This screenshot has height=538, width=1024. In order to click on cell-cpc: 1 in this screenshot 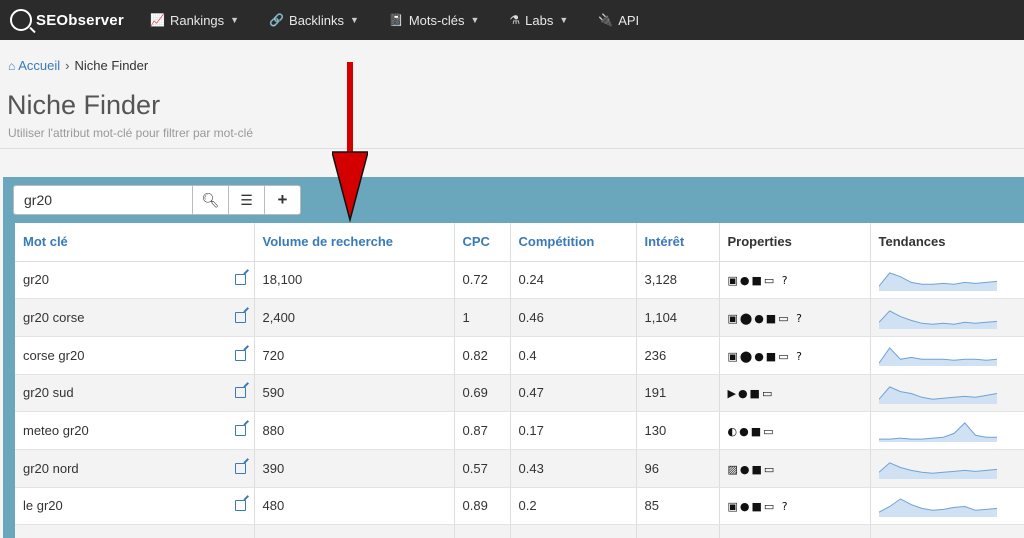, I will do `click(482, 317)`.